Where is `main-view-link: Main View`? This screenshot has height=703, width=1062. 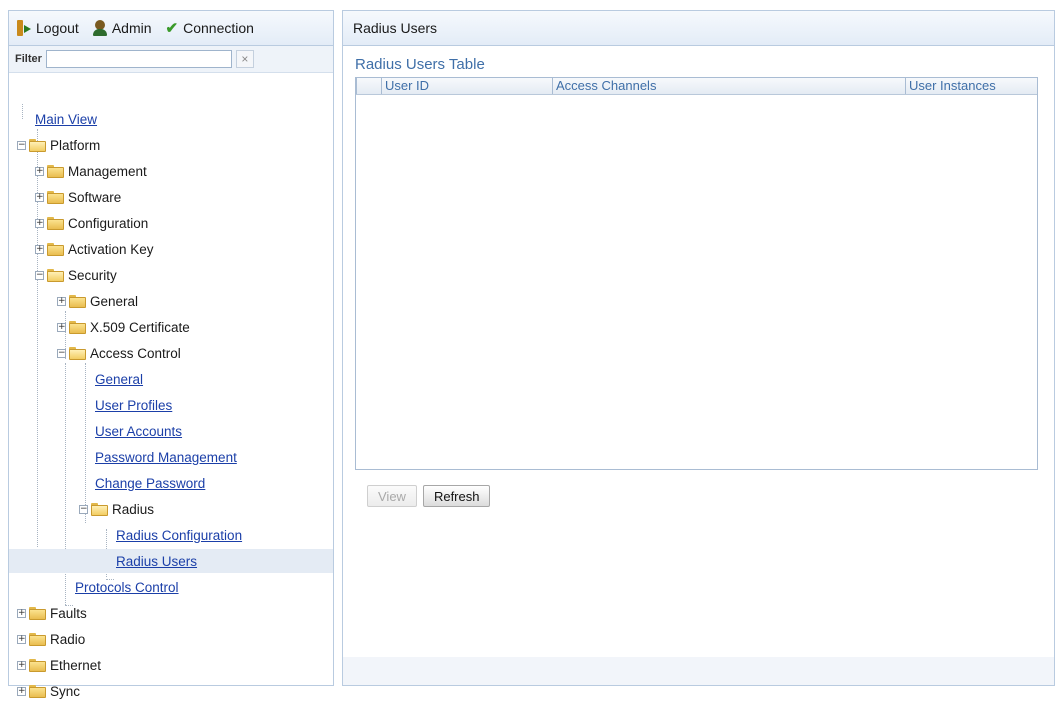
main-view-link: Main View is located at coordinates (66, 119).